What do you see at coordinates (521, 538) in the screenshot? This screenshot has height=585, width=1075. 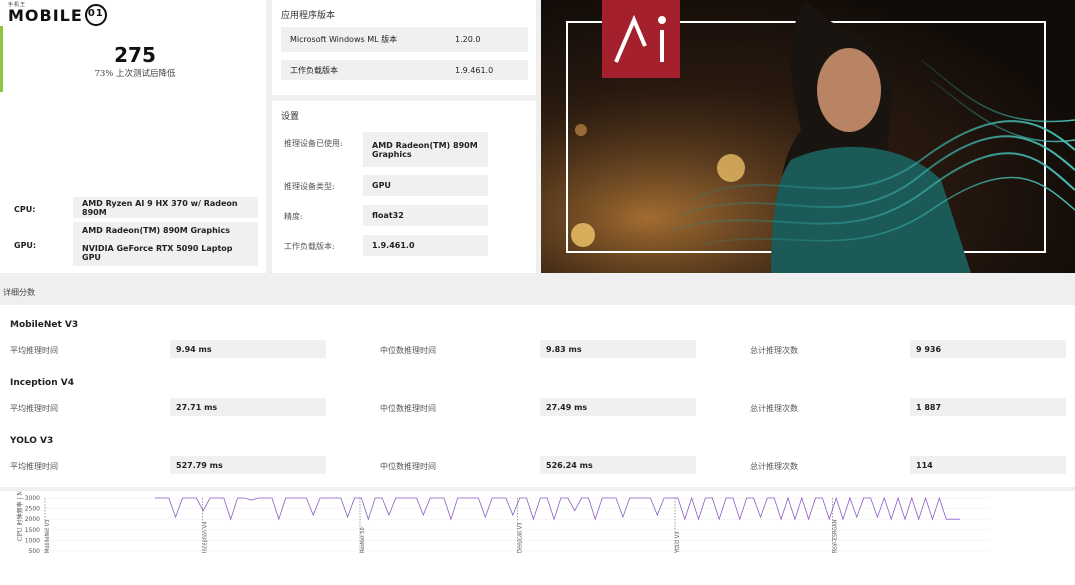 I see `segment-label: DeepLab V3` at bounding box center [521, 538].